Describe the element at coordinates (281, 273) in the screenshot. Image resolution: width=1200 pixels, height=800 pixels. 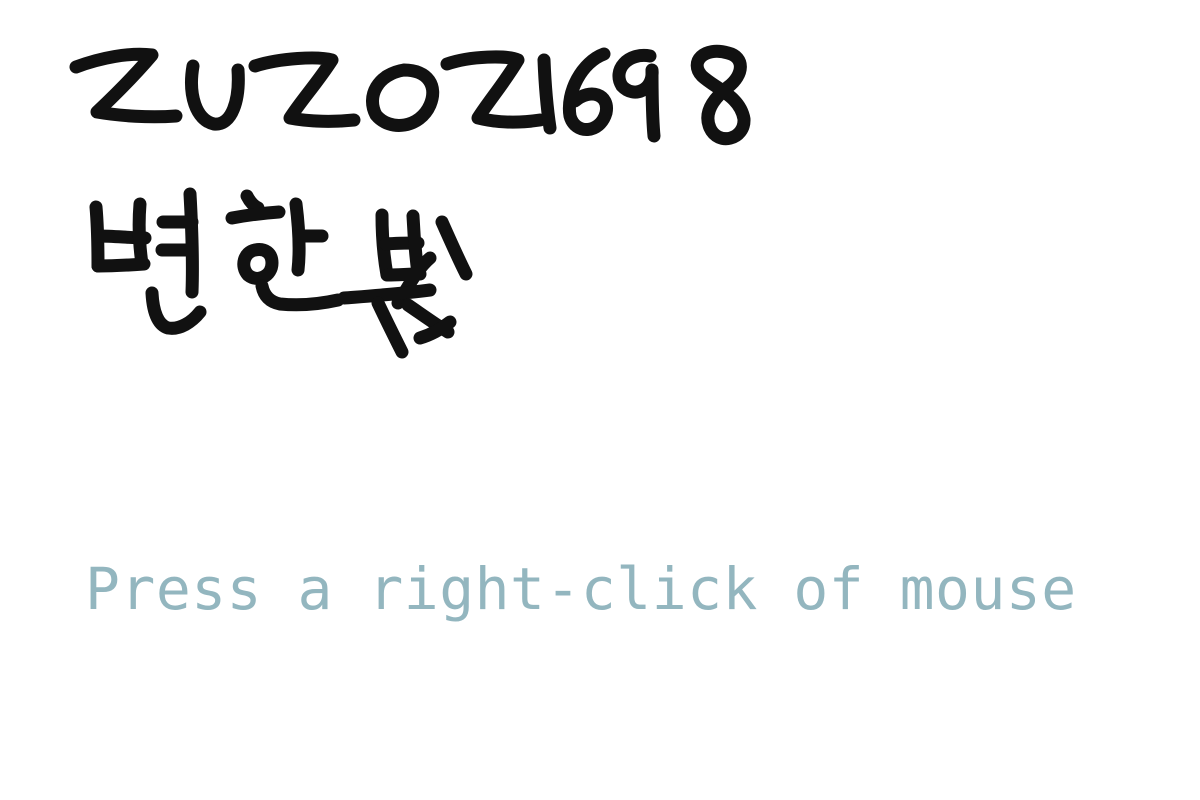
I see `handwritten-name` at that location.